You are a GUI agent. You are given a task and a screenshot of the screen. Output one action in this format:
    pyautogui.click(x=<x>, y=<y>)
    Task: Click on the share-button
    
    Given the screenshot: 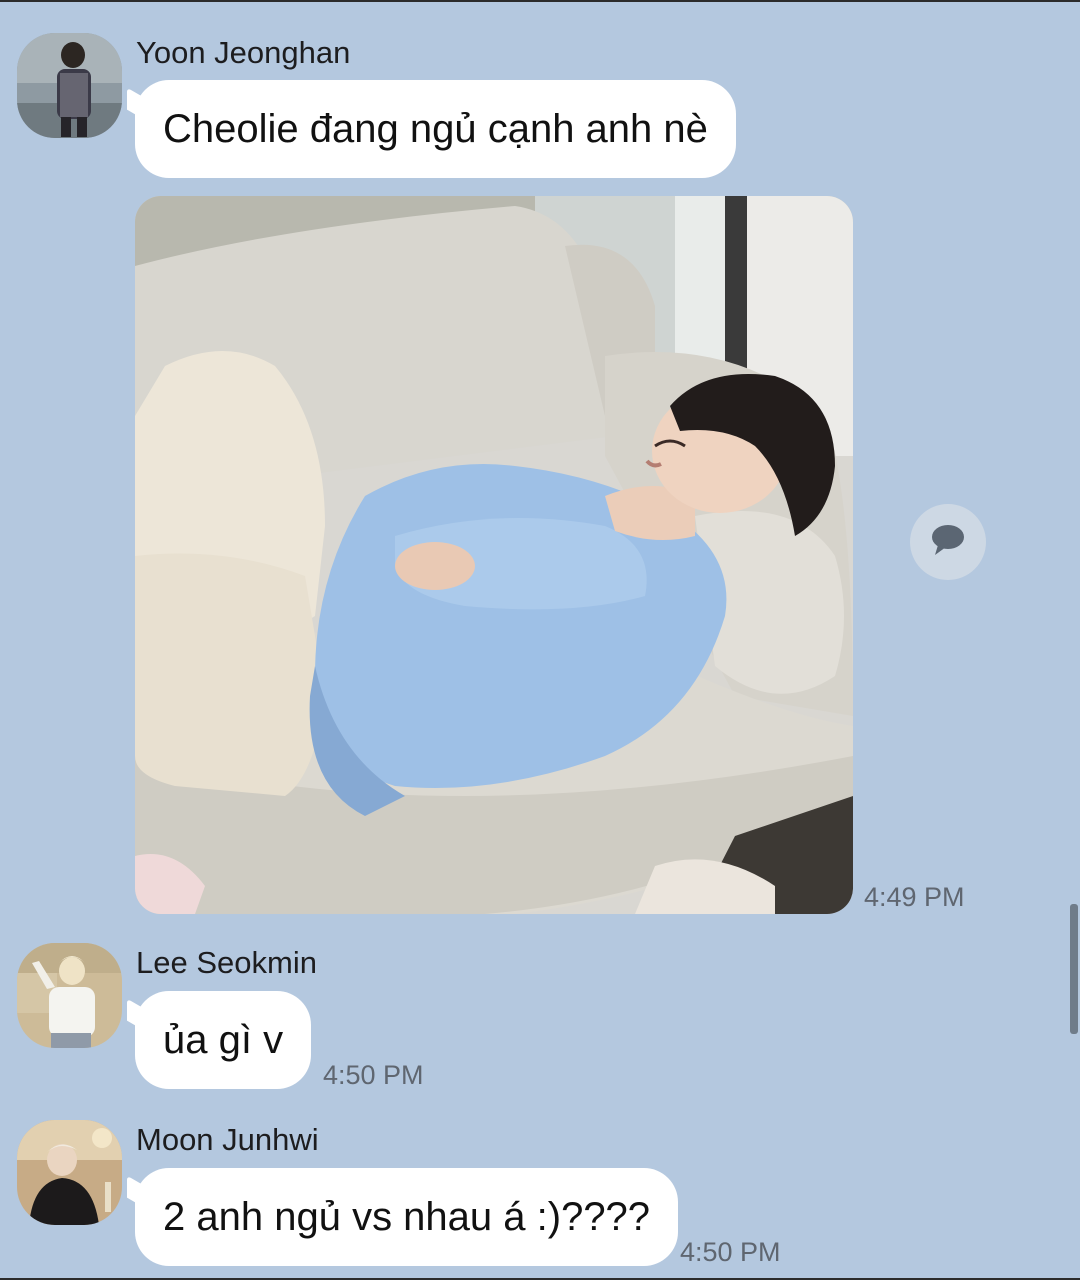 What is the action you would take?
    pyautogui.click(x=948, y=542)
    